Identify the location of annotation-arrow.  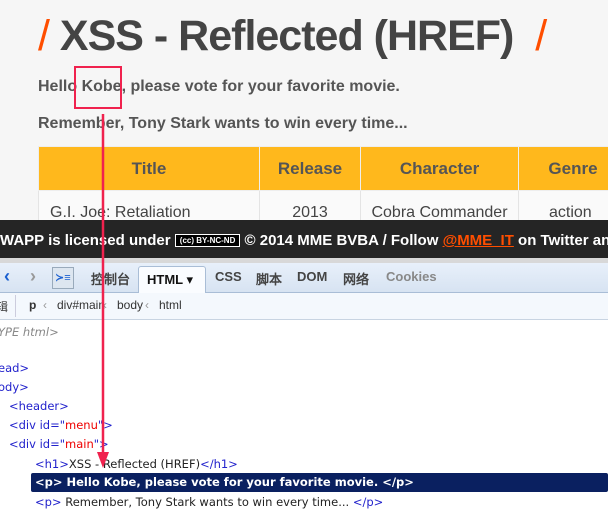
(103, 291).